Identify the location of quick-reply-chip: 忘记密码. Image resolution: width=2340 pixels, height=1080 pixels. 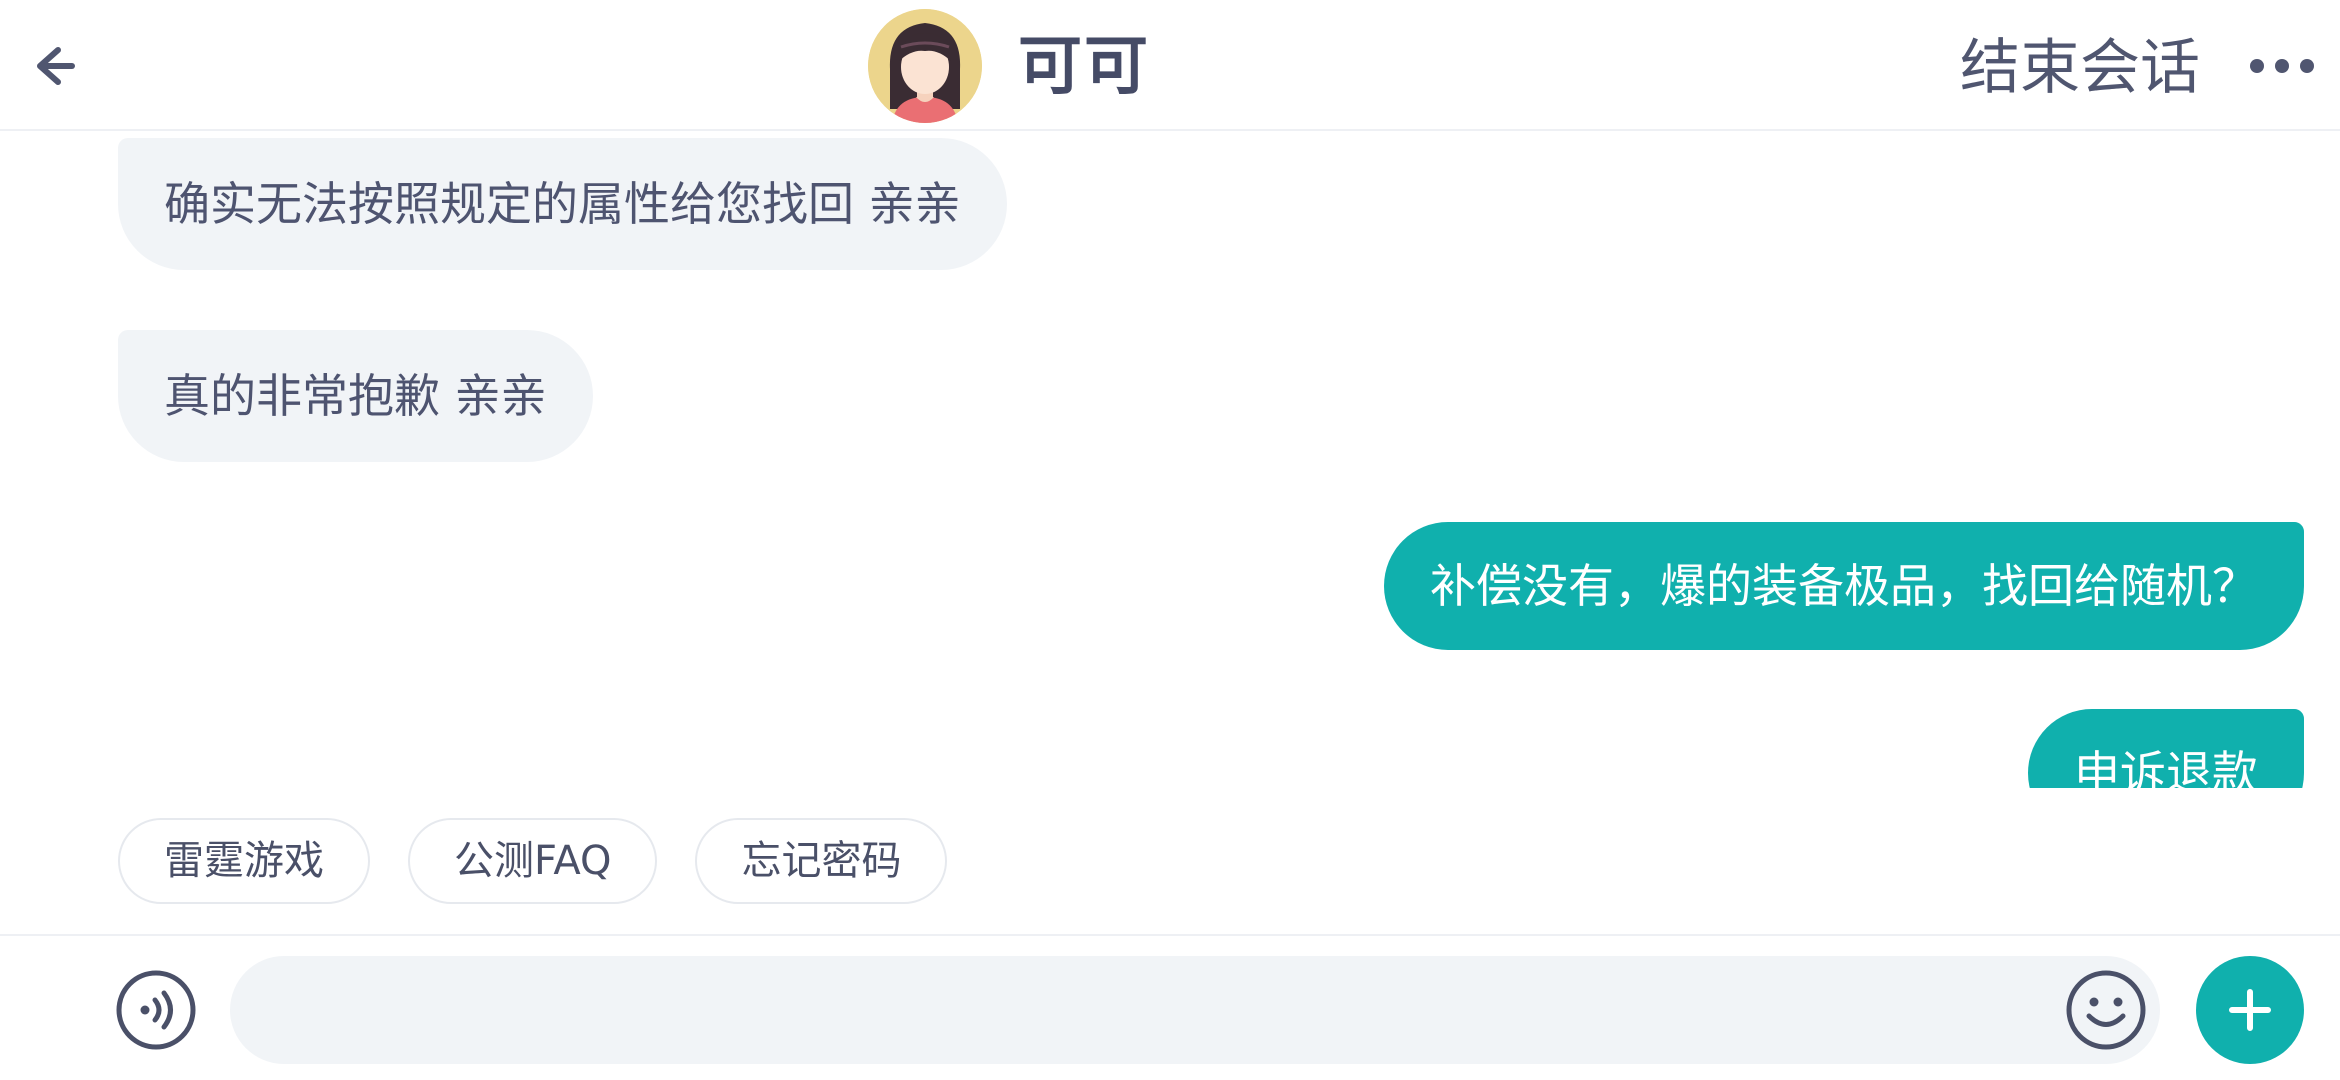
(821, 861).